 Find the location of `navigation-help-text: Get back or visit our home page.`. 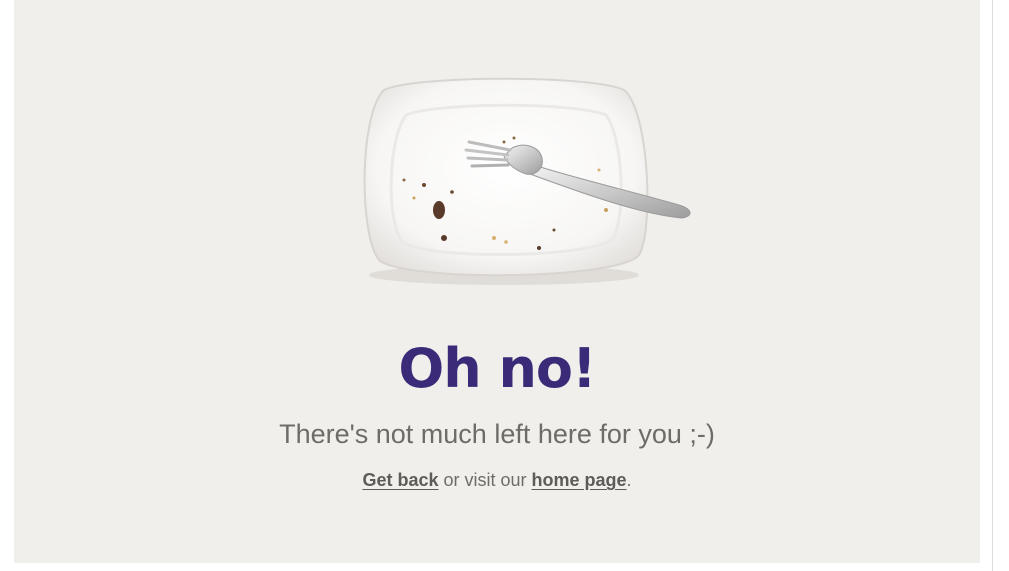

navigation-help-text: Get back or visit our home page. is located at coordinates (497, 480).